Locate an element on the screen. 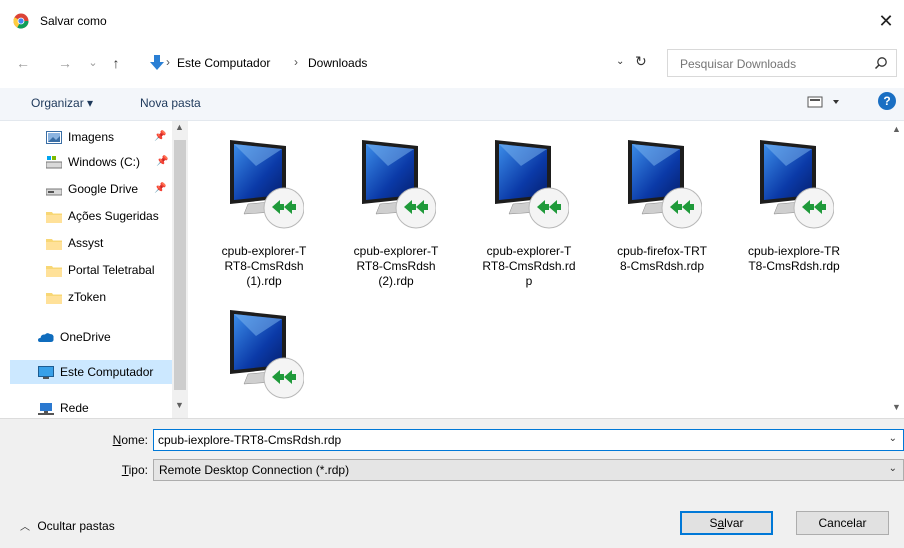 The image size is (904, 548). hide-folders-label: Ocultar pastas is located at coordinates (76, 526).